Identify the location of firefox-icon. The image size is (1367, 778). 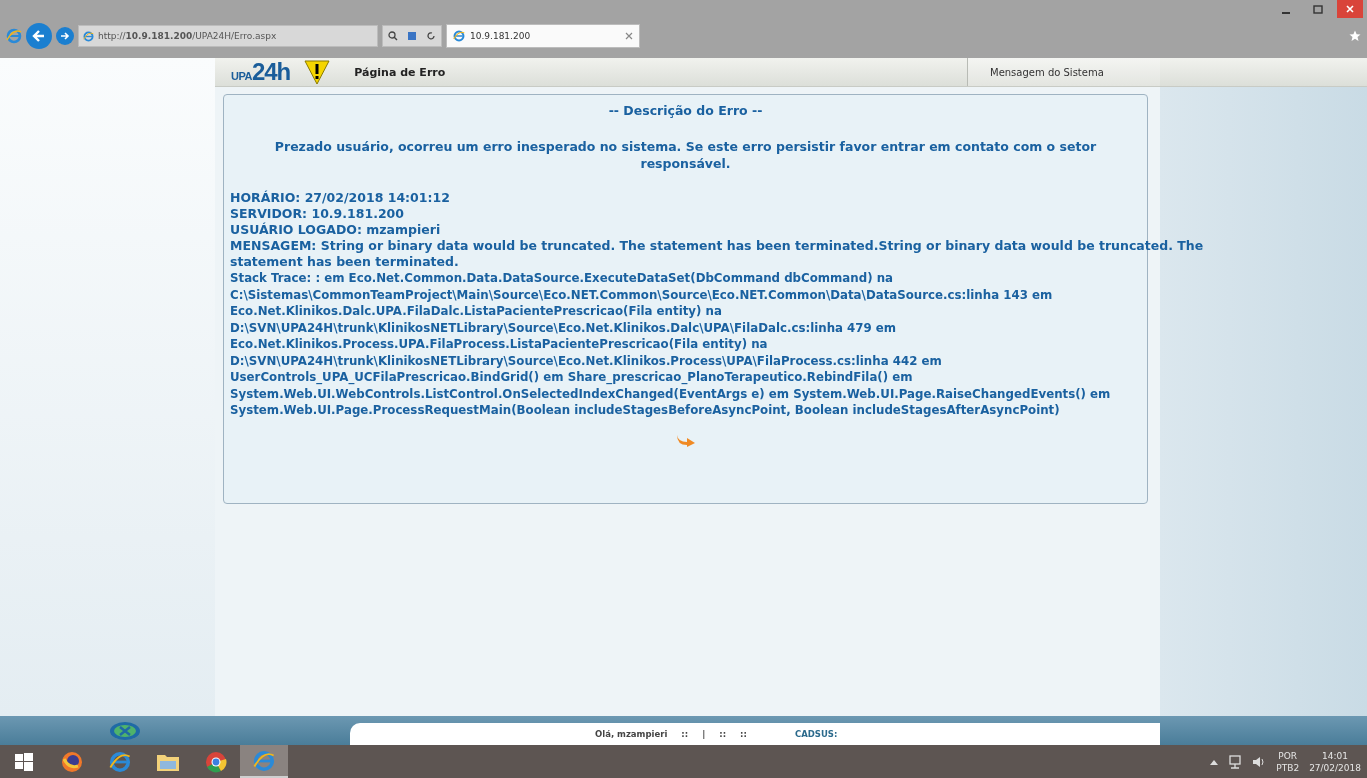
(72, 761).